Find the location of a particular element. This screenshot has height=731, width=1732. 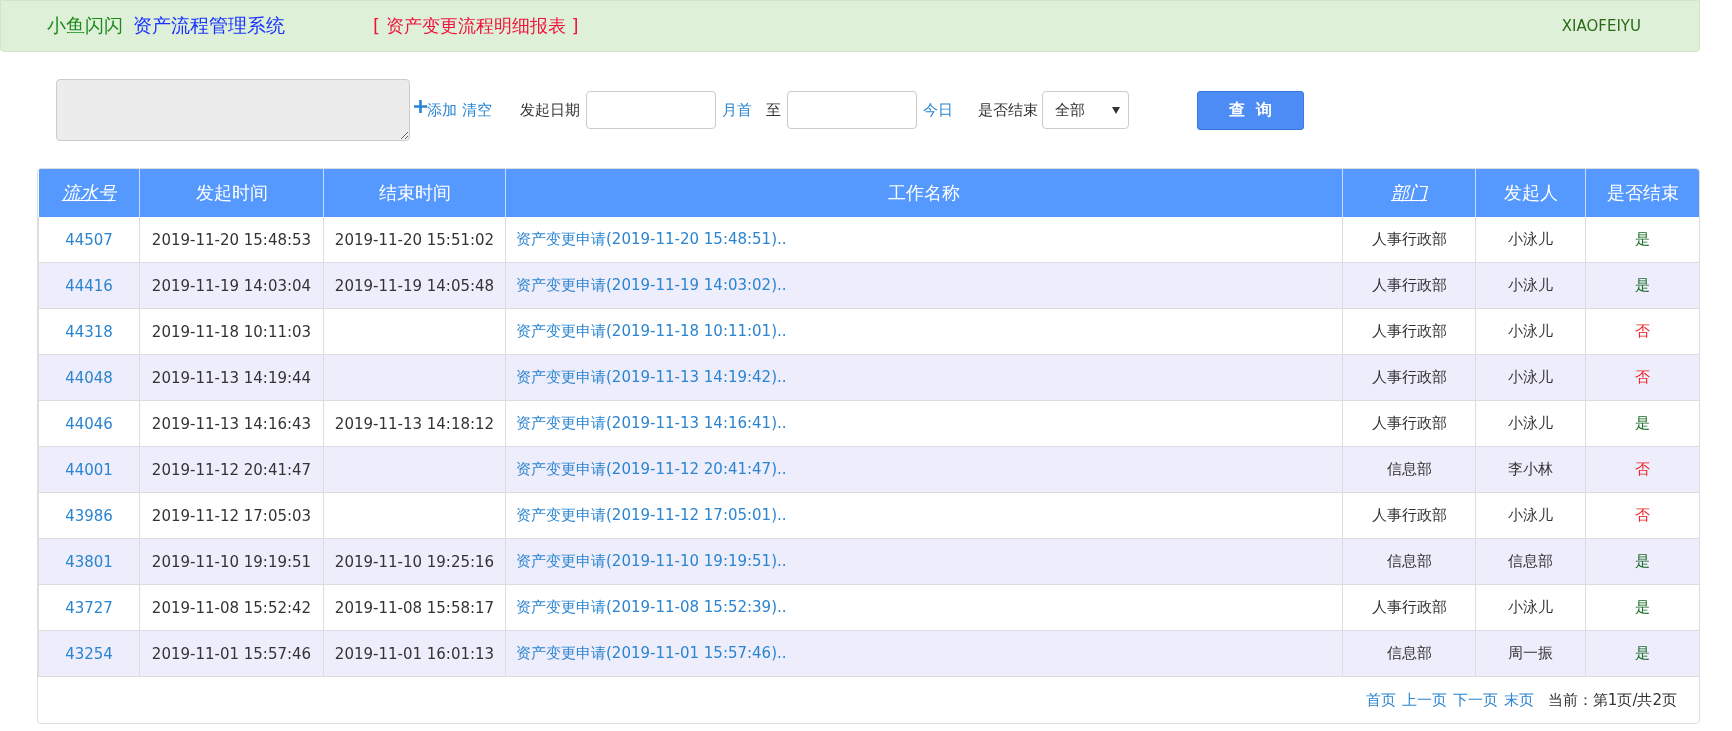

id-link: 43986 is located at coordinates (89, 515).